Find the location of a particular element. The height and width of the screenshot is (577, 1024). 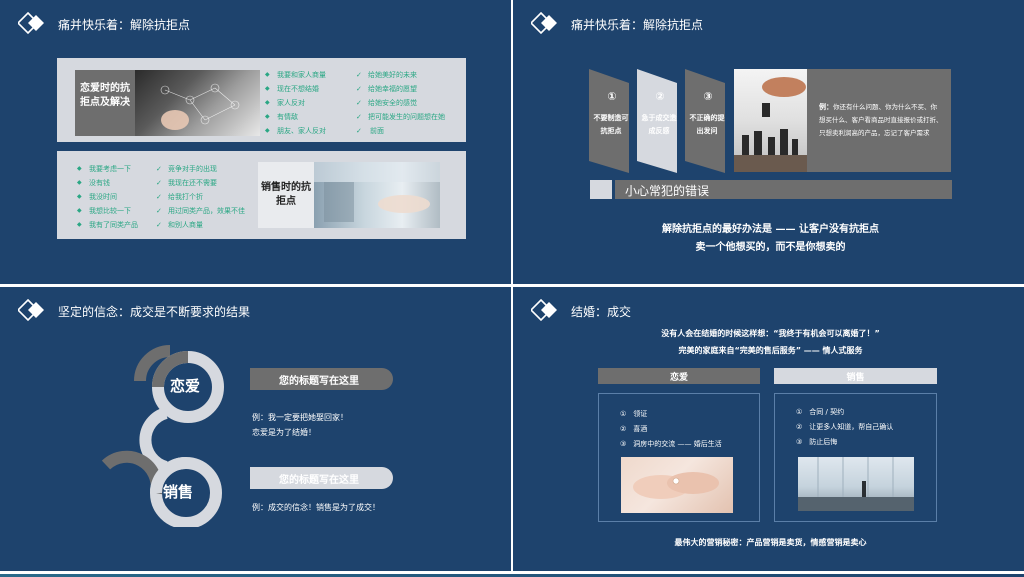

love-photo is located at coordinates (197, 103).